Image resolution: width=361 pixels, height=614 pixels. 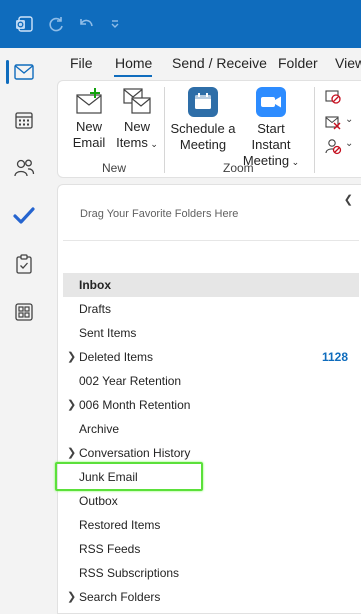 What do you see at coordinates (333, 122) in the screenshot?
I see `clean-up-icon` at bounding box center [333, 122].